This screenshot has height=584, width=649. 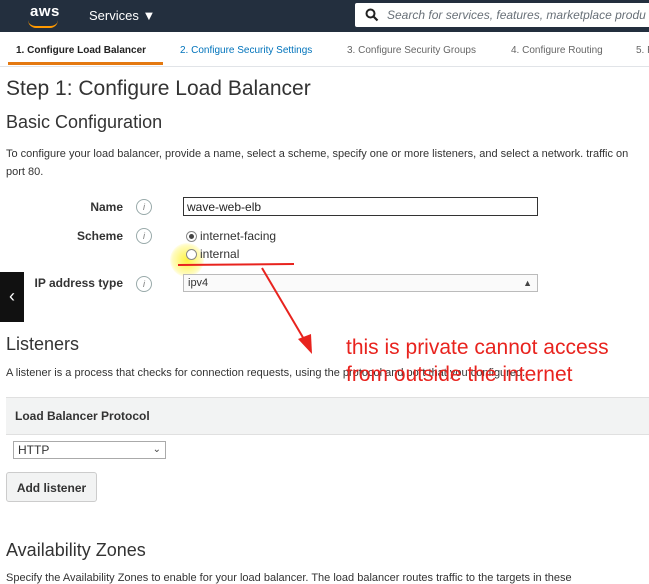 I want to click on annotation-arrow-head, so click(x=305, y=344).